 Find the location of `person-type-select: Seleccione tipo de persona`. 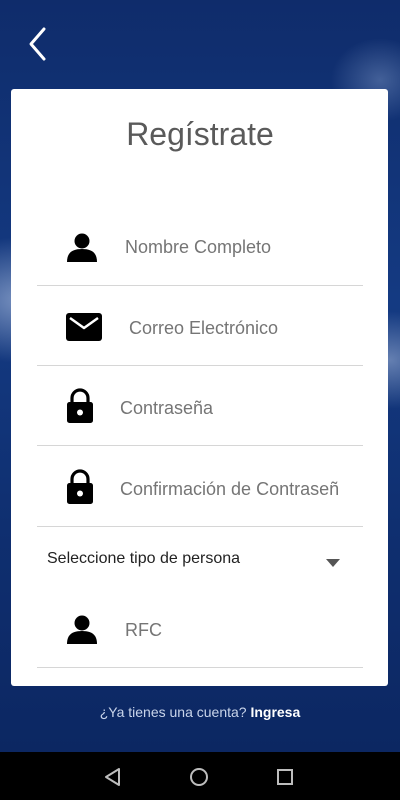

person-type-select: Seleccione tipo de persona is located at coordinates (200, 558).